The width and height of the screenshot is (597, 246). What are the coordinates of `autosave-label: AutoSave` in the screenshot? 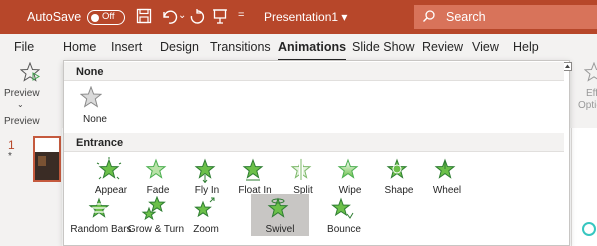 It's located at (54, 17).